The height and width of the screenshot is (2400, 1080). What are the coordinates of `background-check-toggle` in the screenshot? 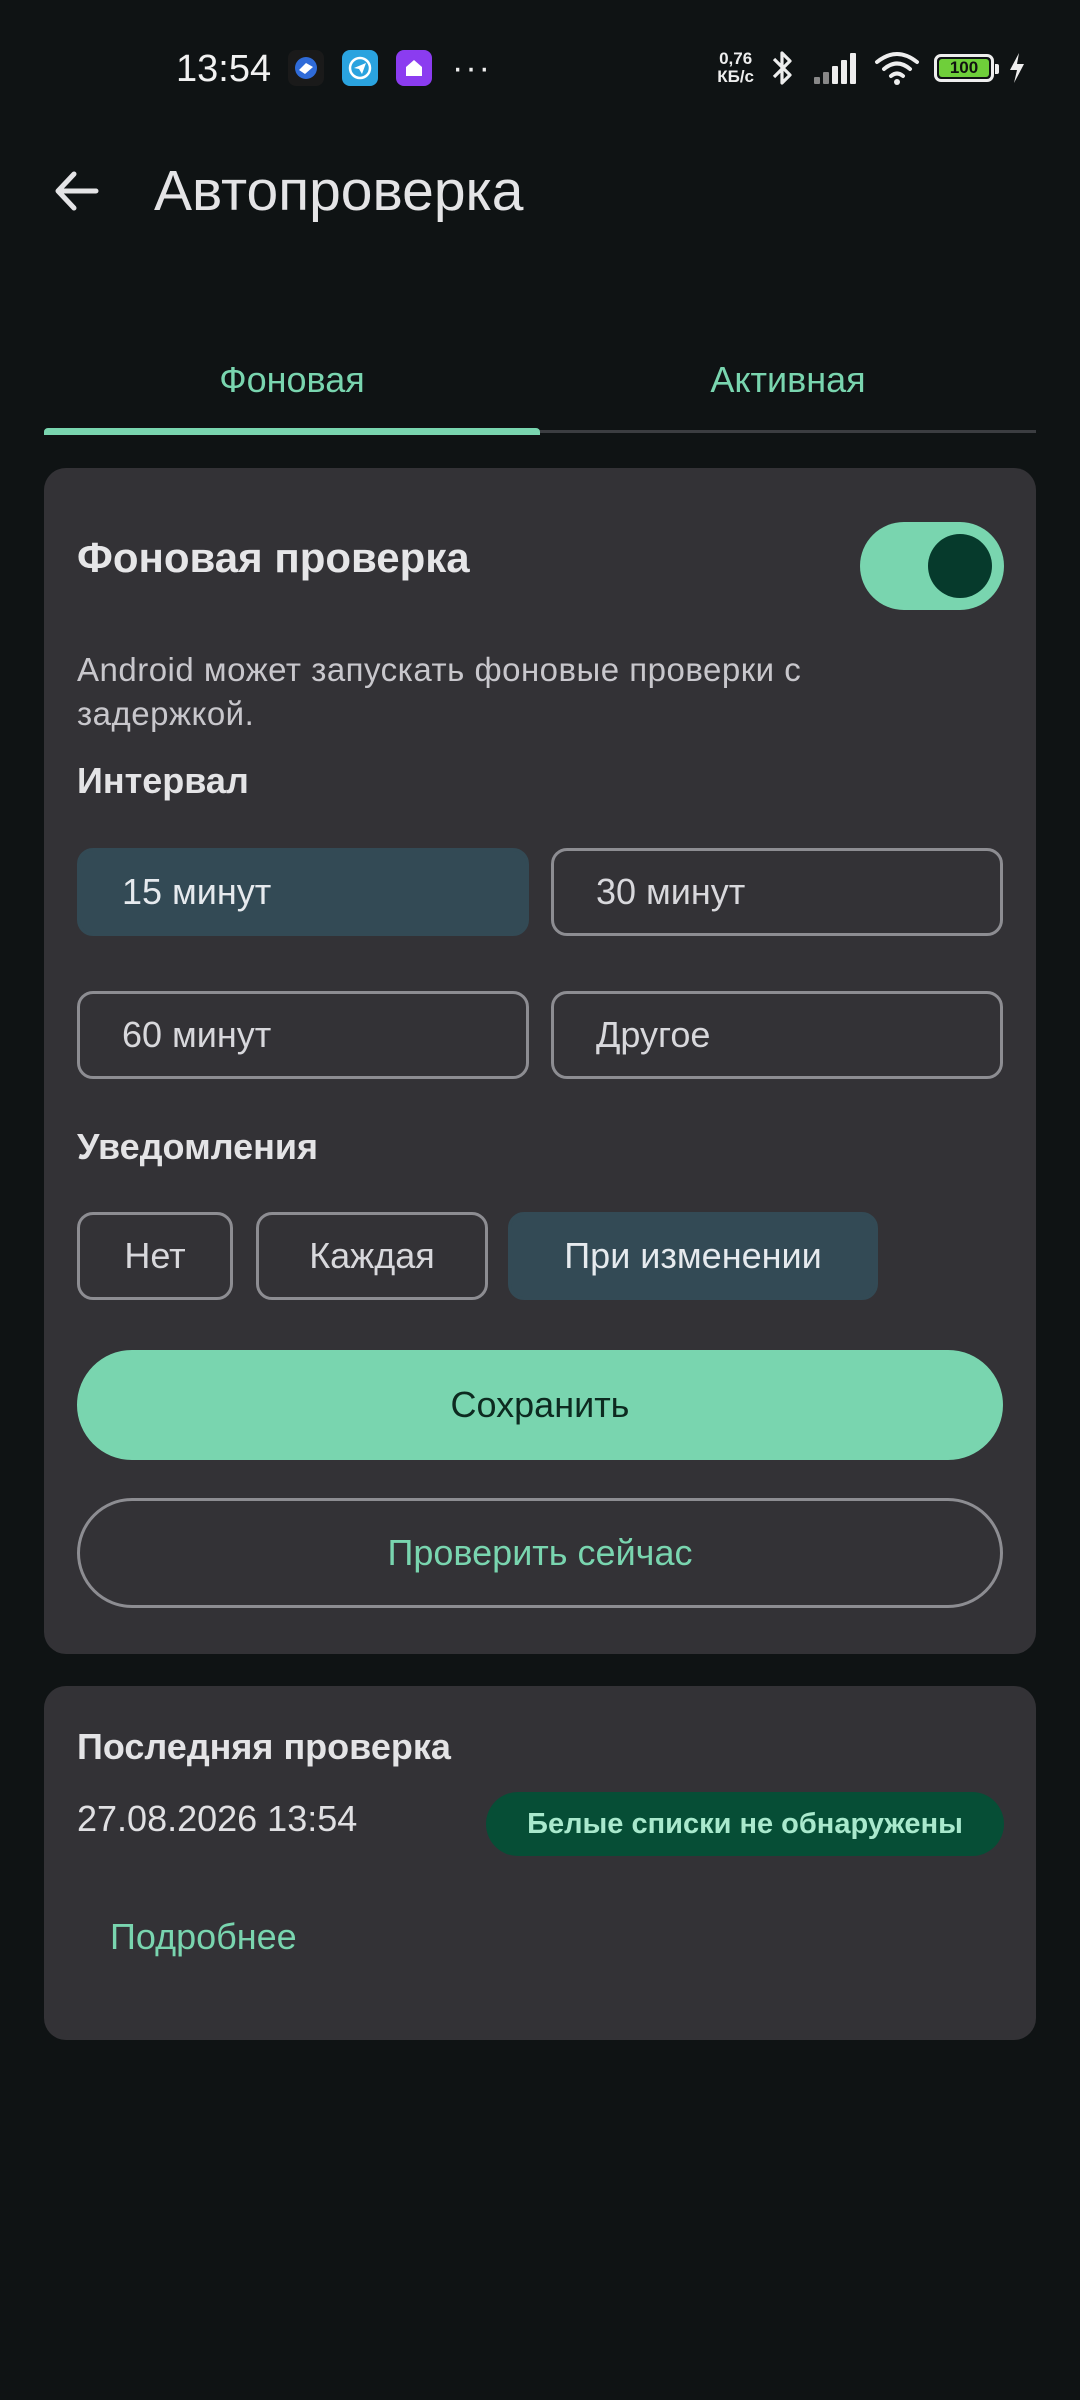 It's located at (932, 566).